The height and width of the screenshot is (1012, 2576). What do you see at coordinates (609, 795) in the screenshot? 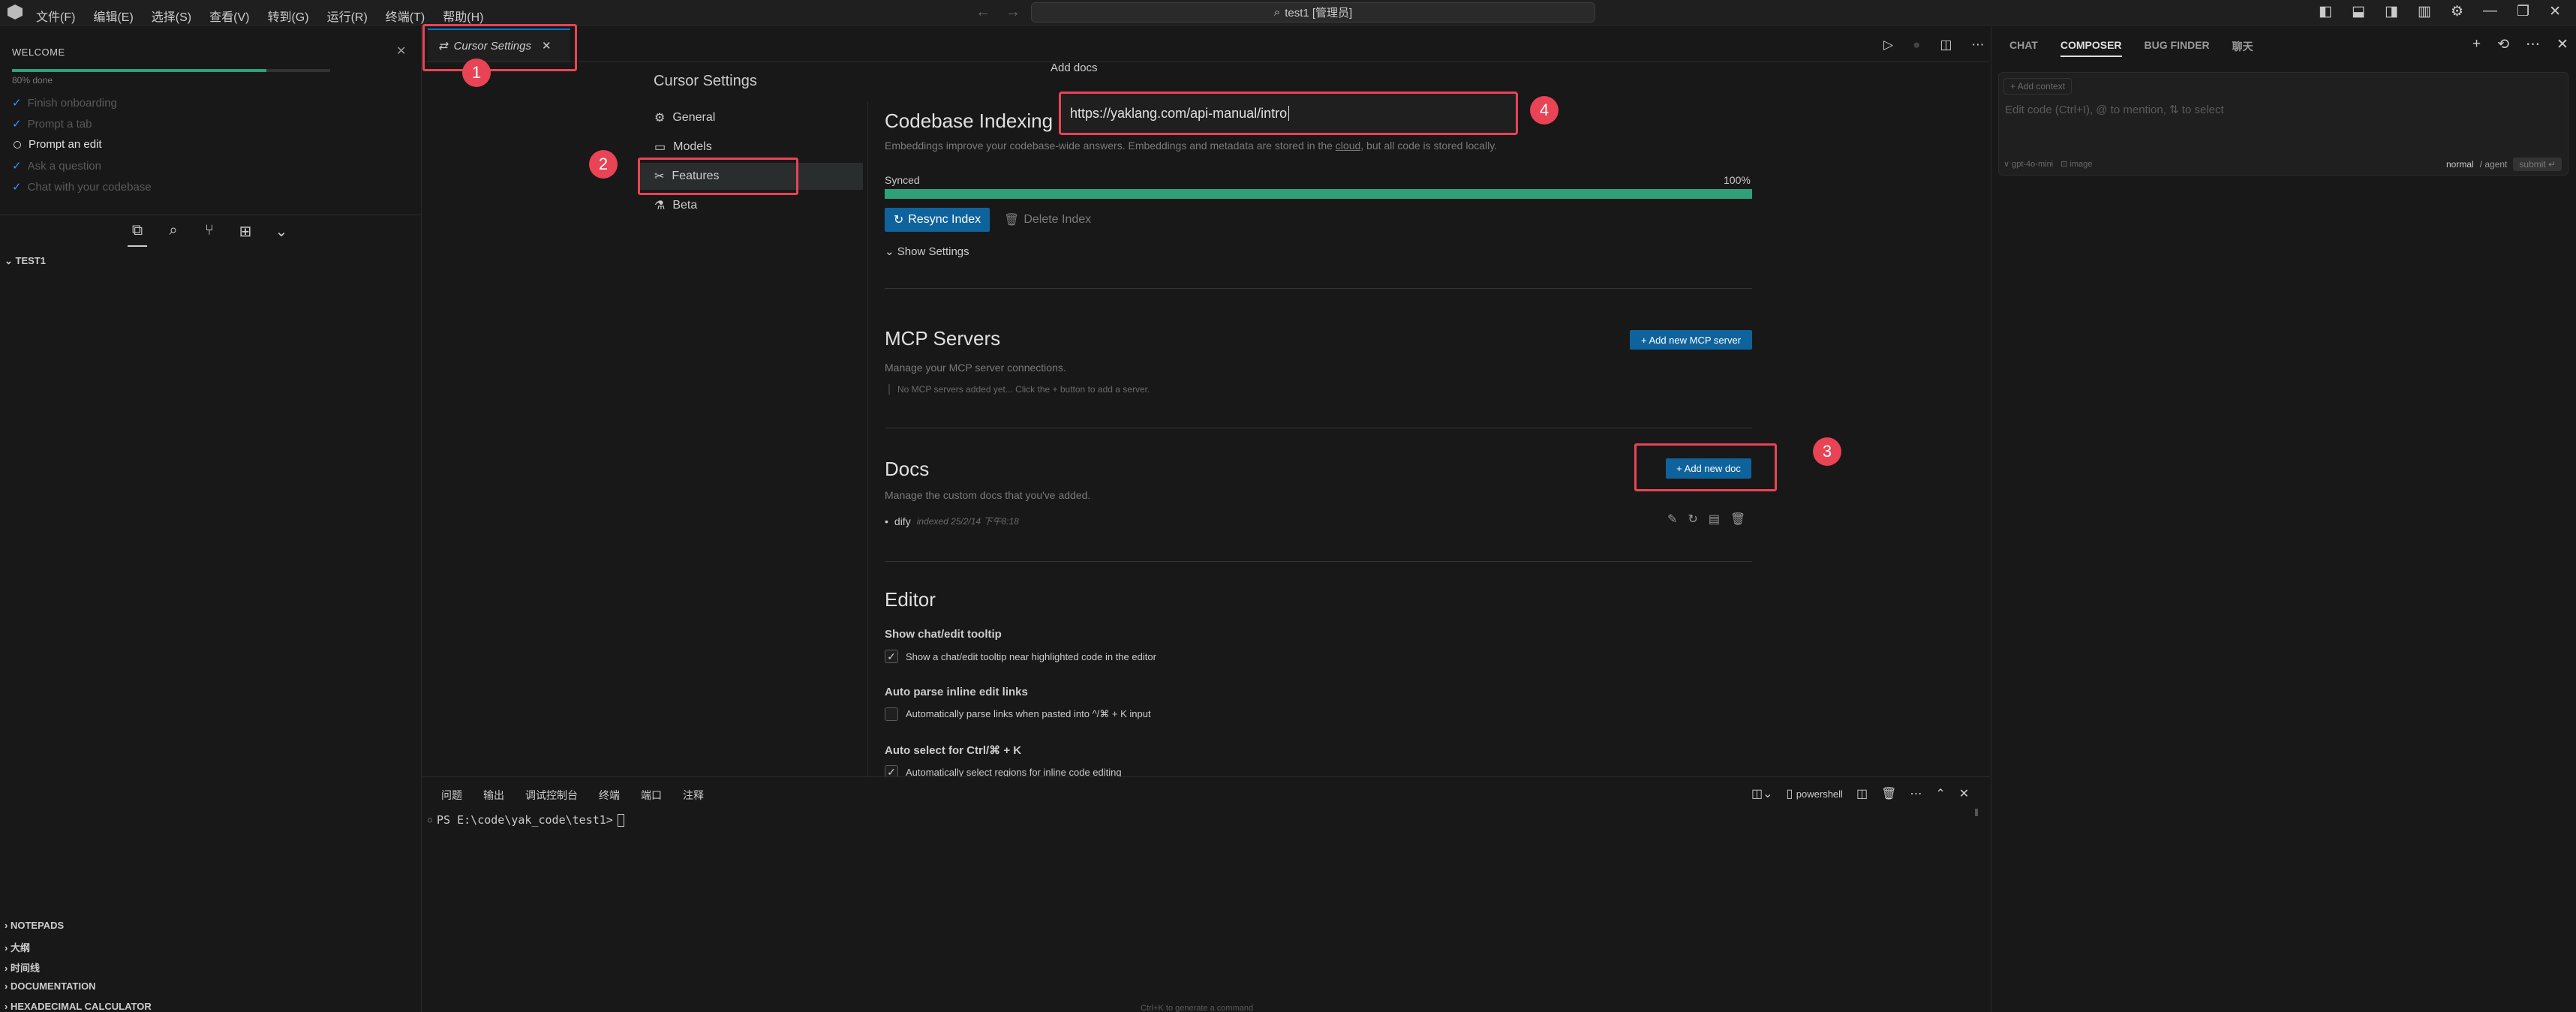
I see `panel-tab-terminal: 终端` at bounding box center [609, 795].